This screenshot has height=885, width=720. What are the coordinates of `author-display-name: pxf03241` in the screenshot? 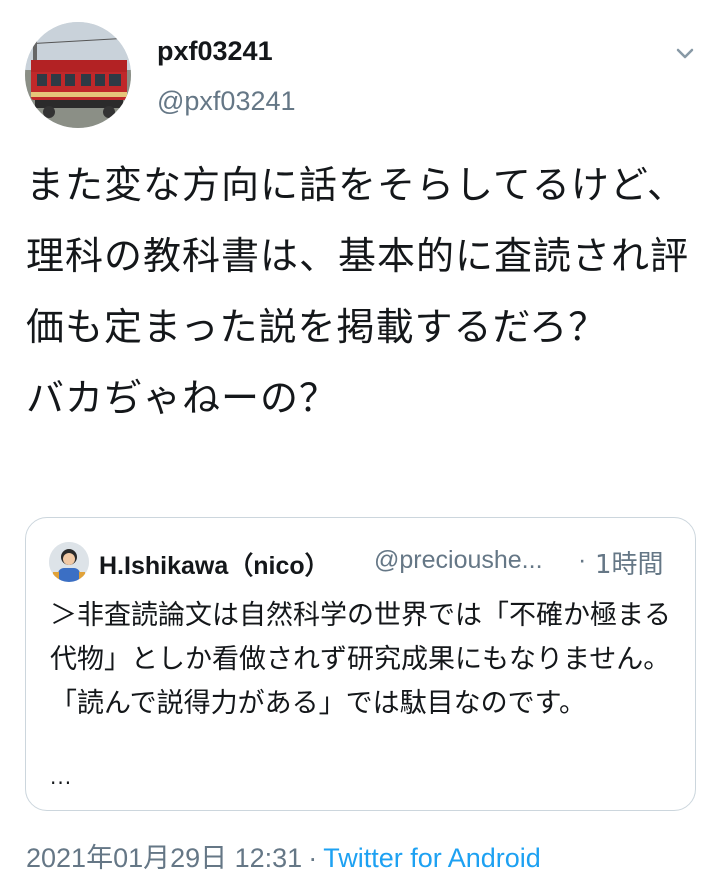 It's located at (215, 51).